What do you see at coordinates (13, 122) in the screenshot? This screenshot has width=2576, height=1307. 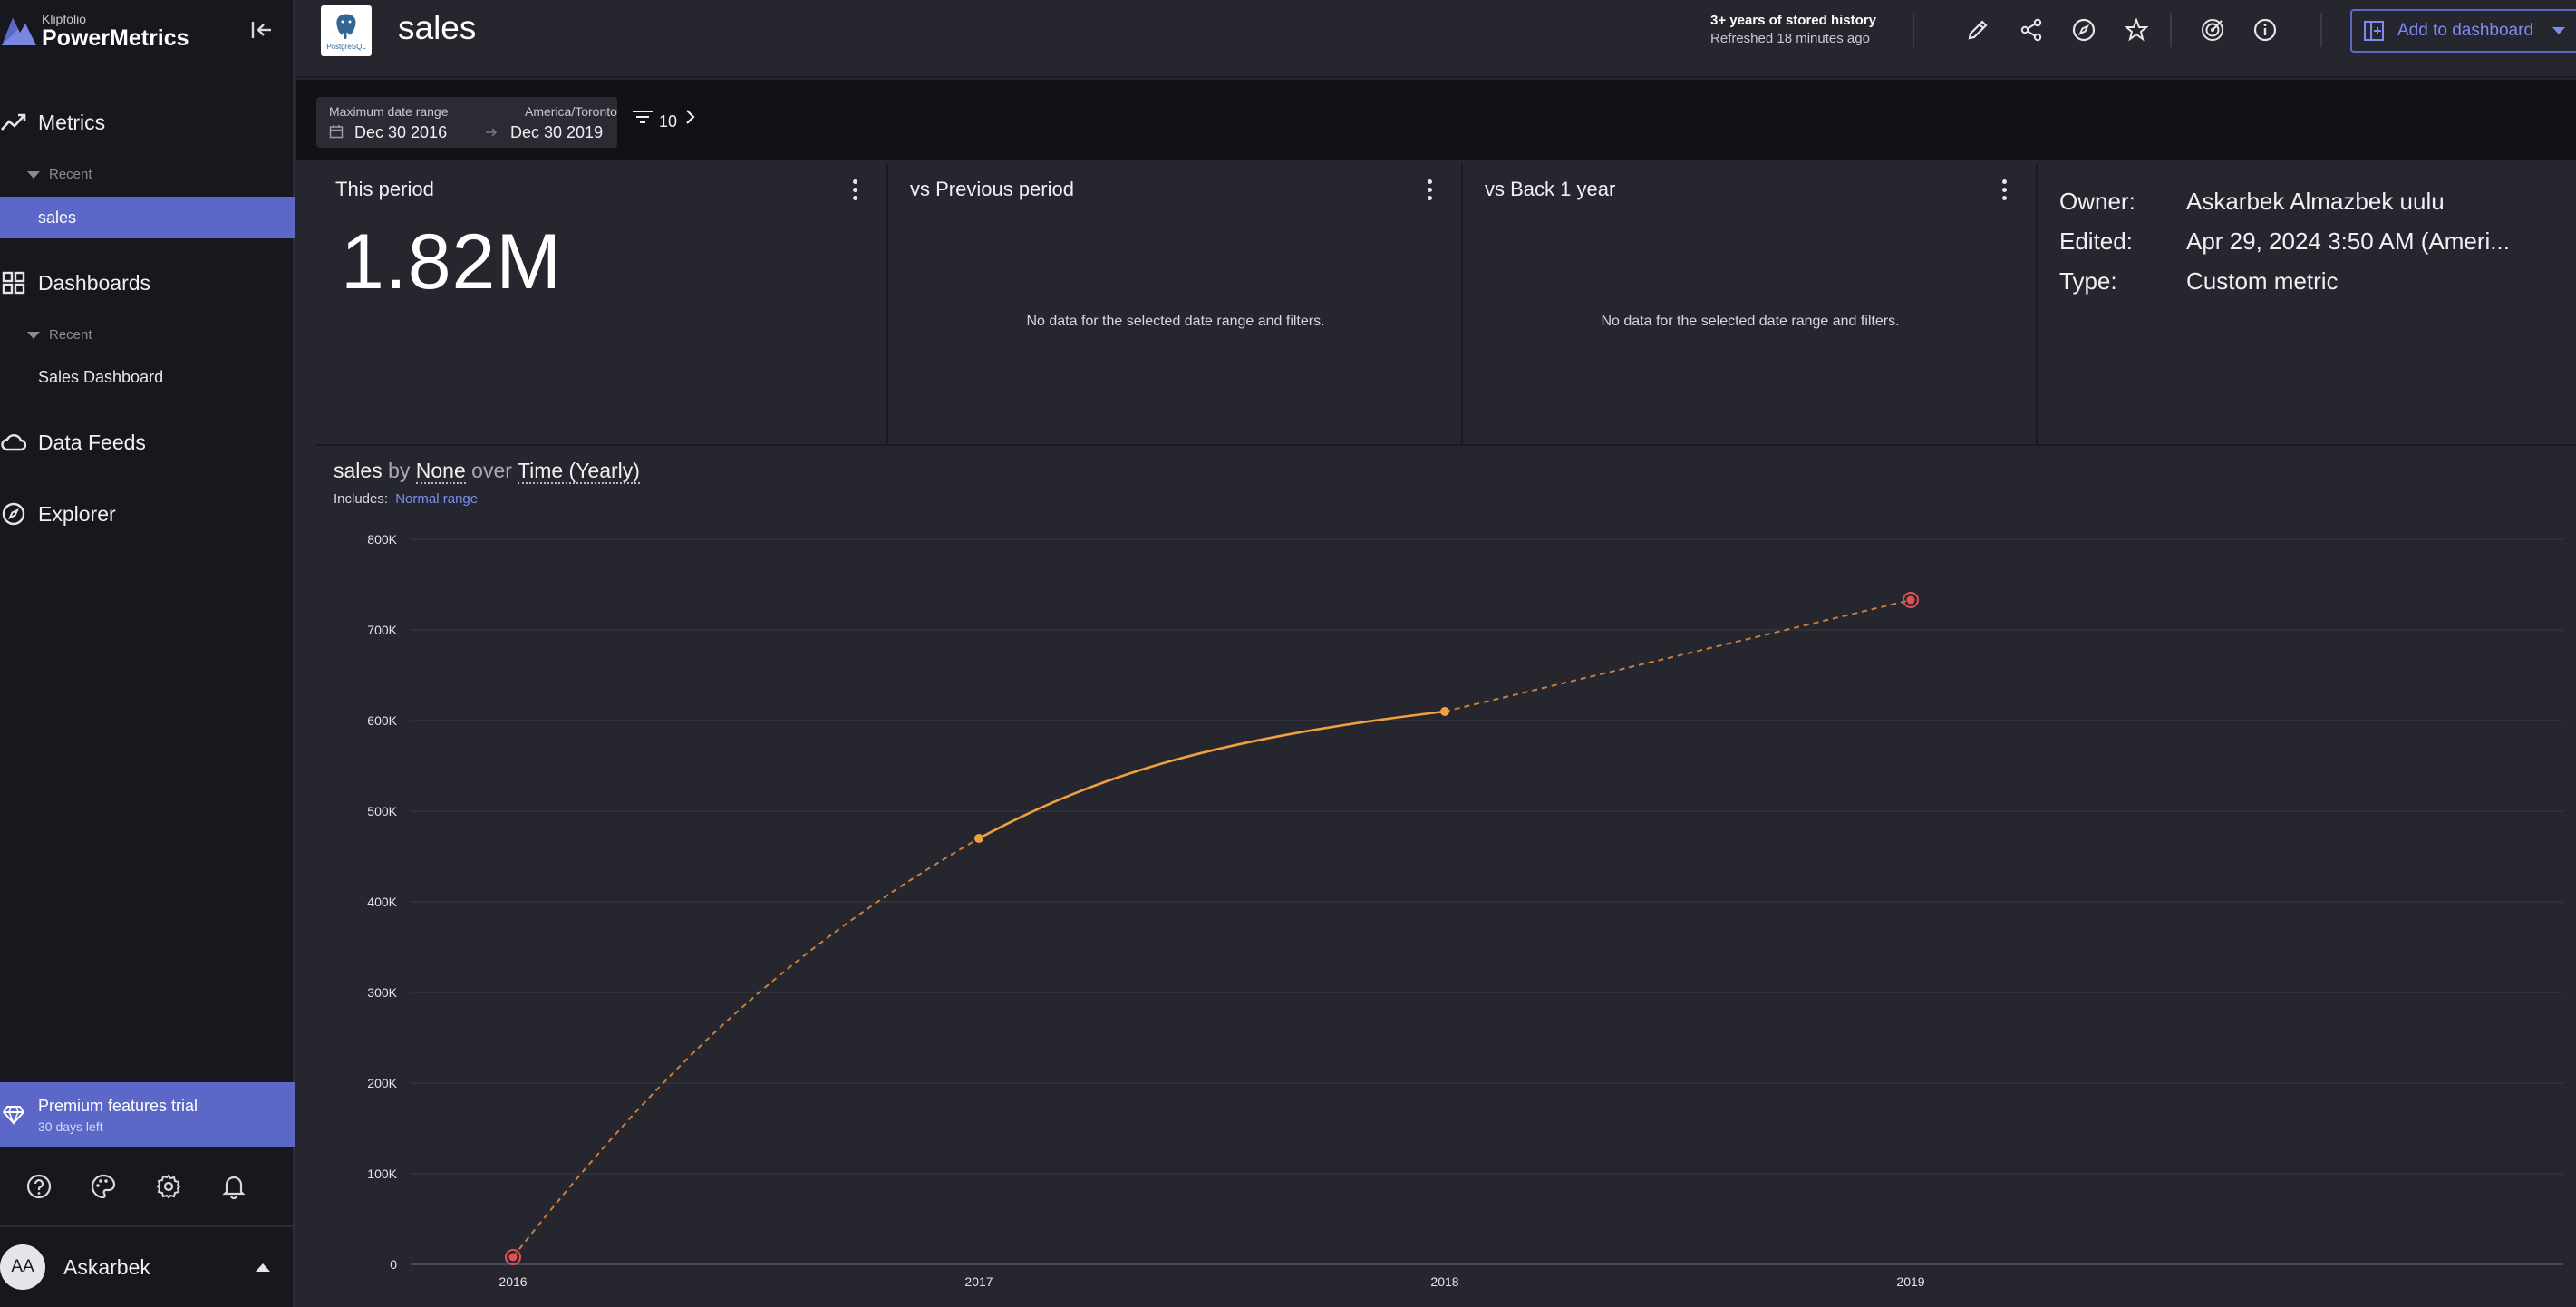 I see `trend-icon` at bounding box center [13, 122].